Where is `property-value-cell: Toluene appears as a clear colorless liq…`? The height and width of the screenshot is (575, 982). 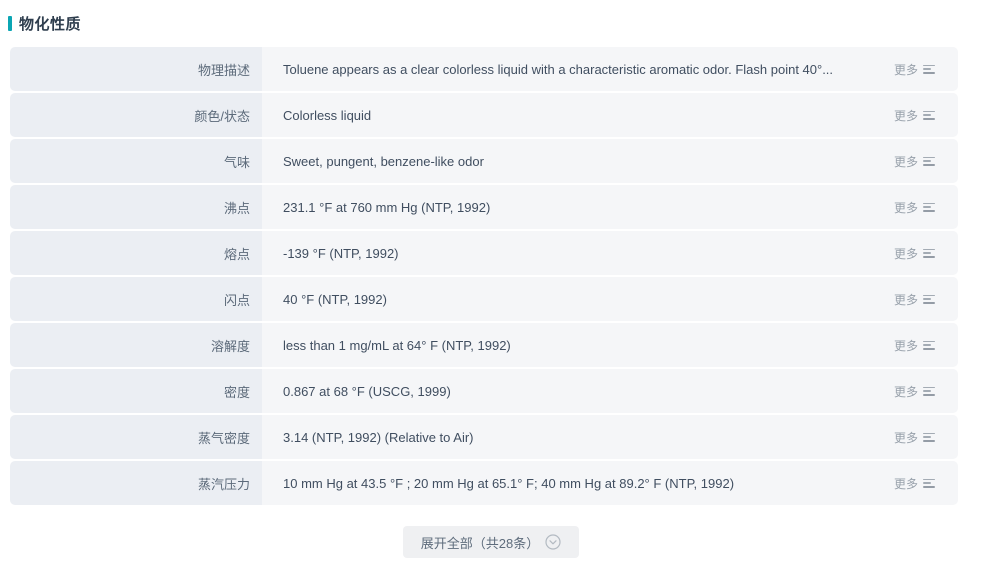 property-value-cell: Toluene appears as a clear colorless liq… is located at coordinates (610, 69).